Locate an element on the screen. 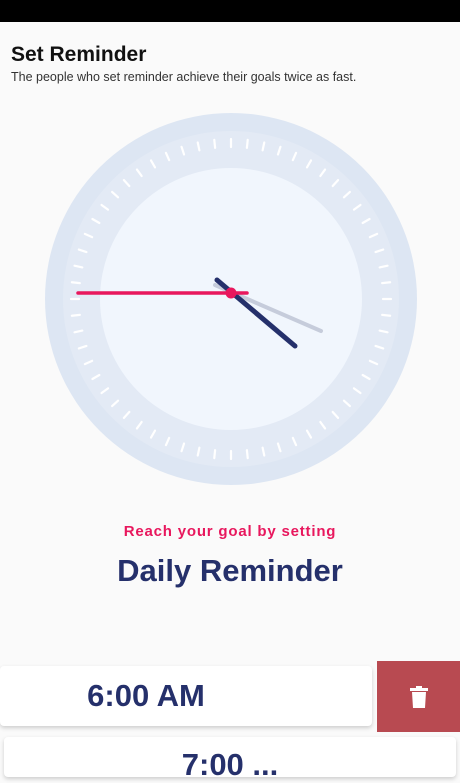 The image size is (460, 783). goal-tagline: Reach your goal by setting is located at coordinates (230, 531).